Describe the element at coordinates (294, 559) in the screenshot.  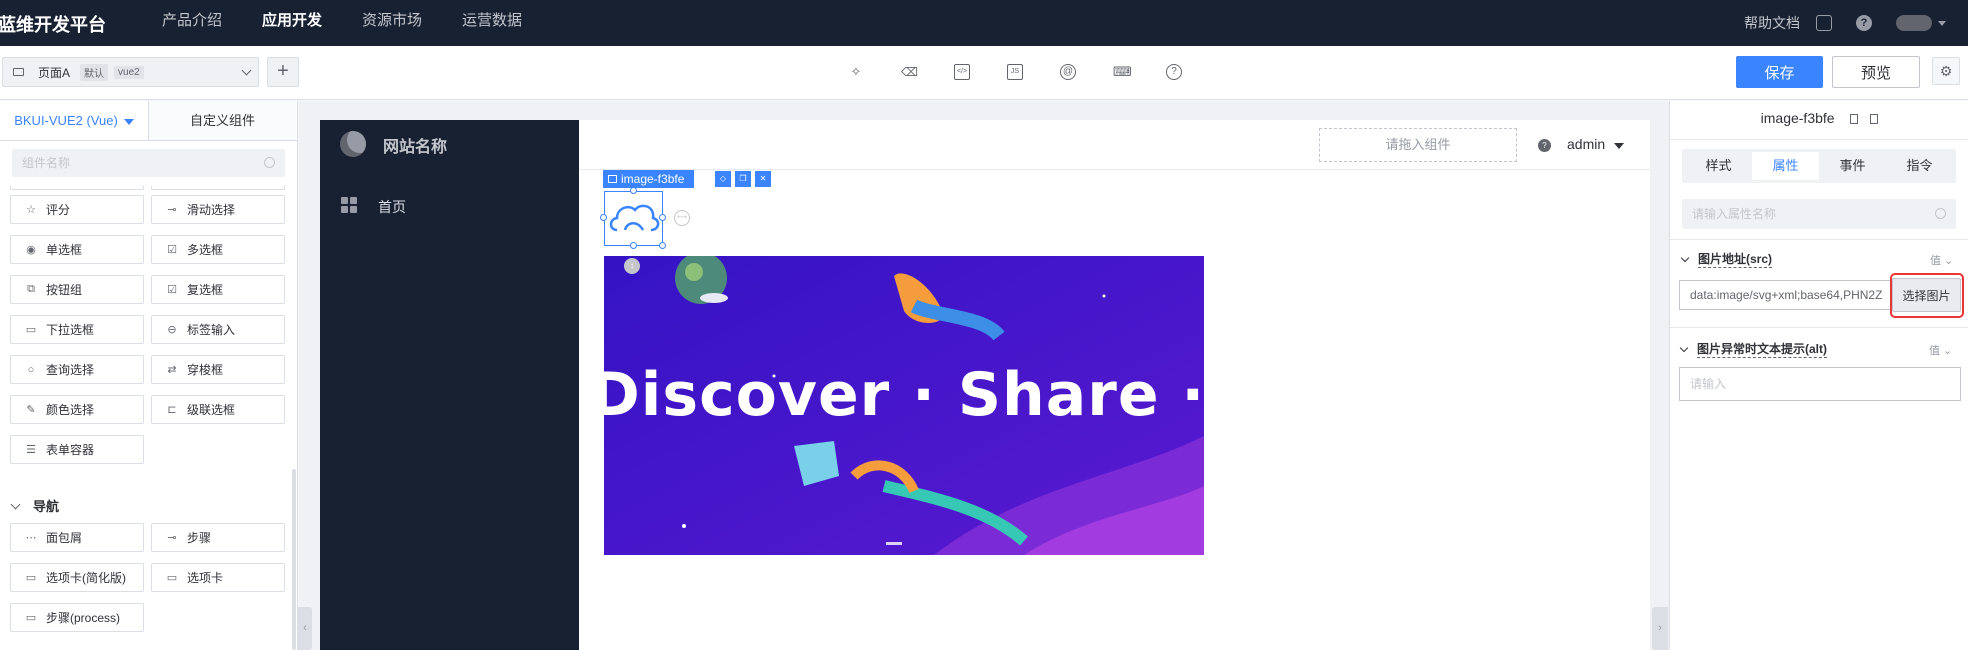
I see `library-scrollbar` at that location.